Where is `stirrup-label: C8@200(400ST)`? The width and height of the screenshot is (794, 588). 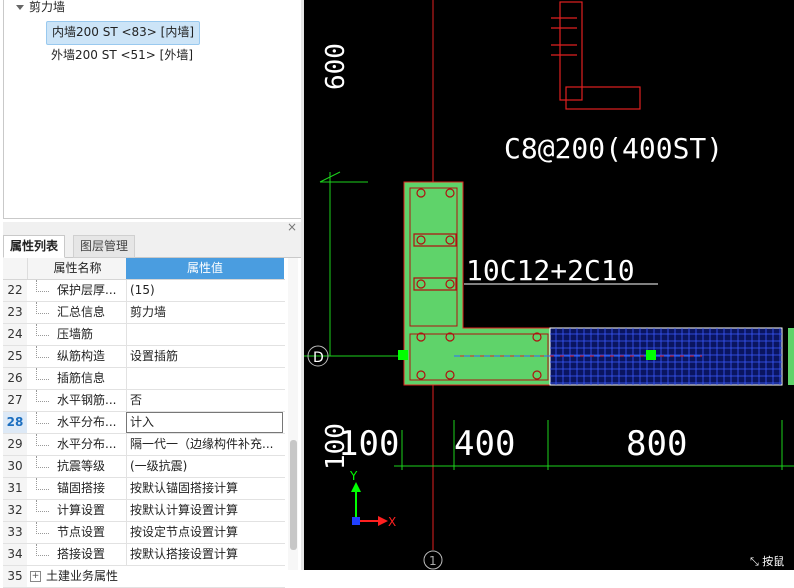 stirrup-label: C8@200(400ST) is located at coordinates (613, 148).